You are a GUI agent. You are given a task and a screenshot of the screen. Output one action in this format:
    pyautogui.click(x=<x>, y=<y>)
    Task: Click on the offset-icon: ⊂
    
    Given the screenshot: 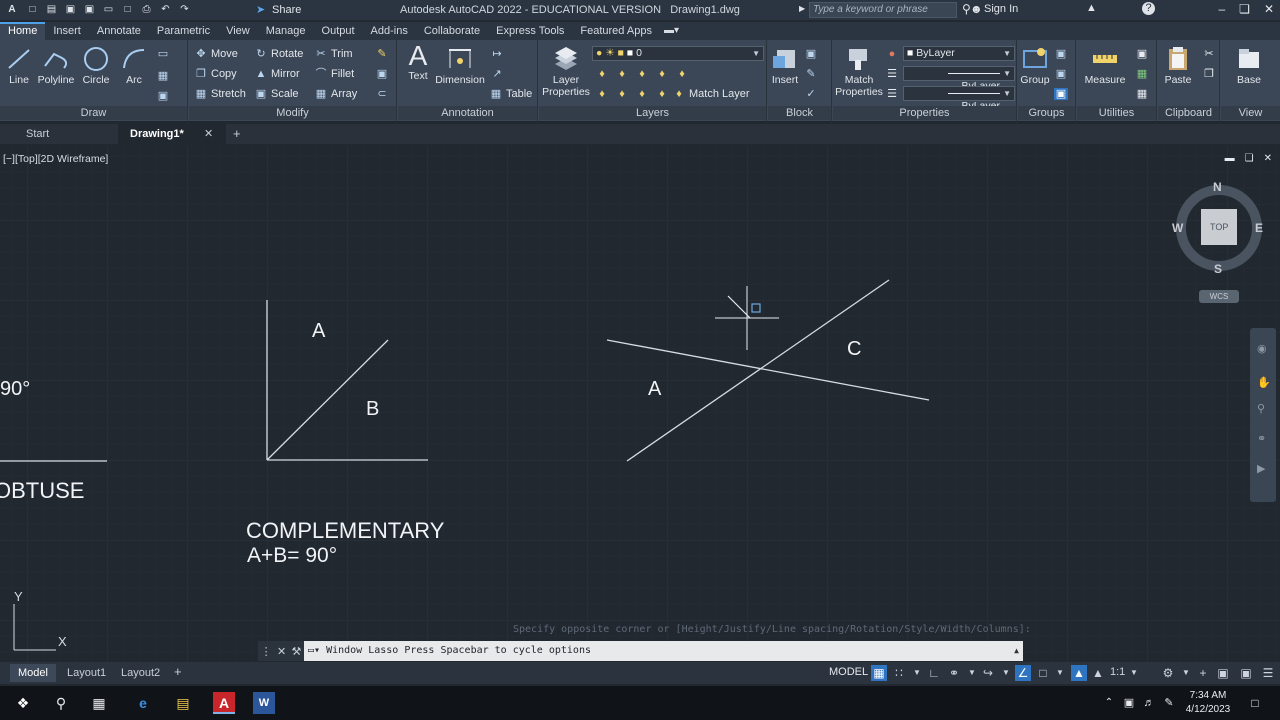 What is the action you would take?
    pyautogui.click(x=382, y=94)
    